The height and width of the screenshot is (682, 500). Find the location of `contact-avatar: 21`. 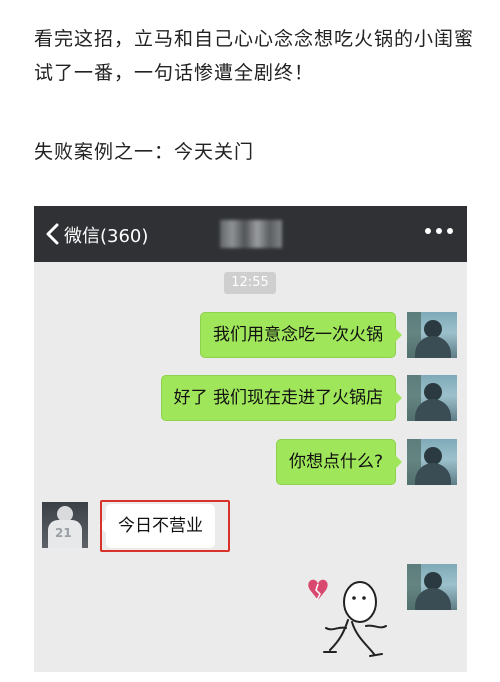

contact-avatar: 21 is located at coordinates (65, 525).